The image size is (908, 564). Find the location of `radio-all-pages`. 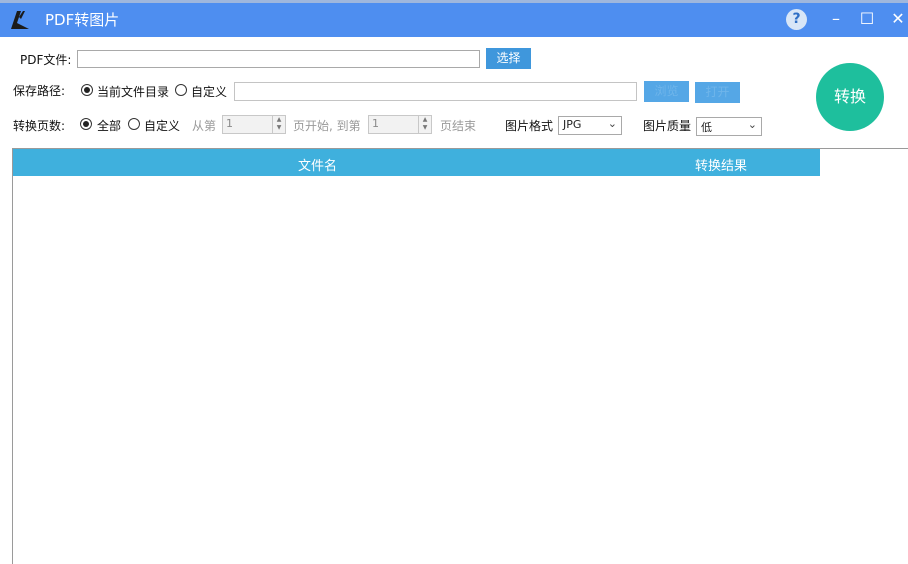

radio-all-pages is located at coordinates (86, 124).